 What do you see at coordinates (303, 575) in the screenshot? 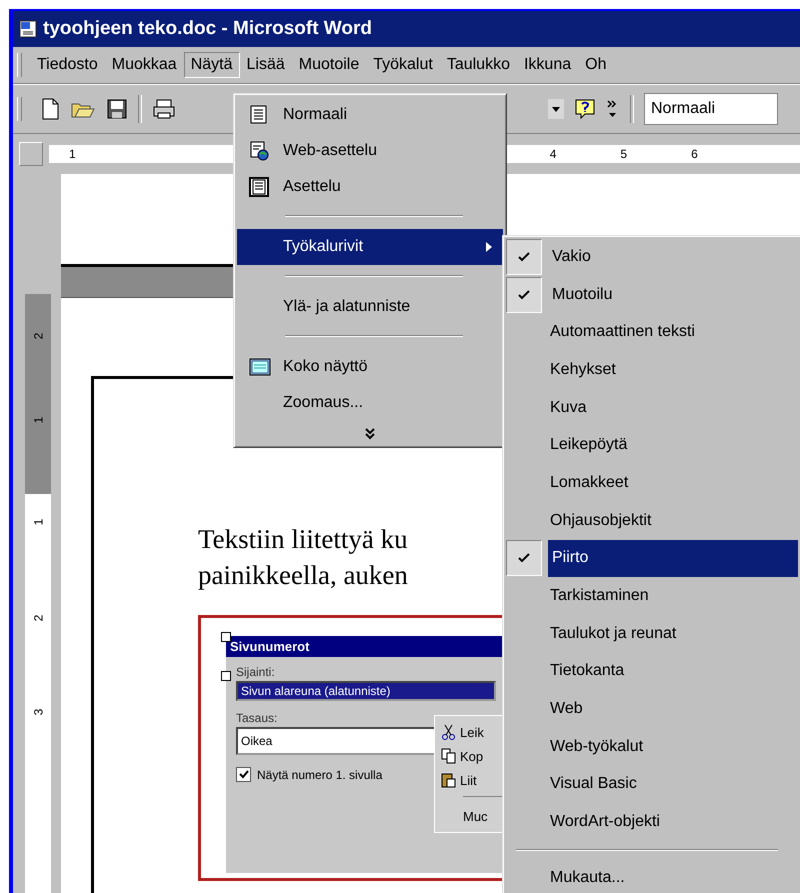
I see `document-text: painikkeella, auken` at bounding box center [303, 575].